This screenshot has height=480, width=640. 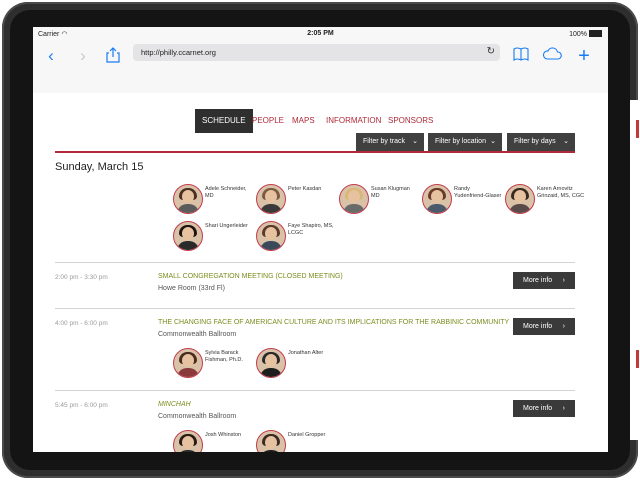 I want to click on background-page-edge, so click(x=635, y=270).